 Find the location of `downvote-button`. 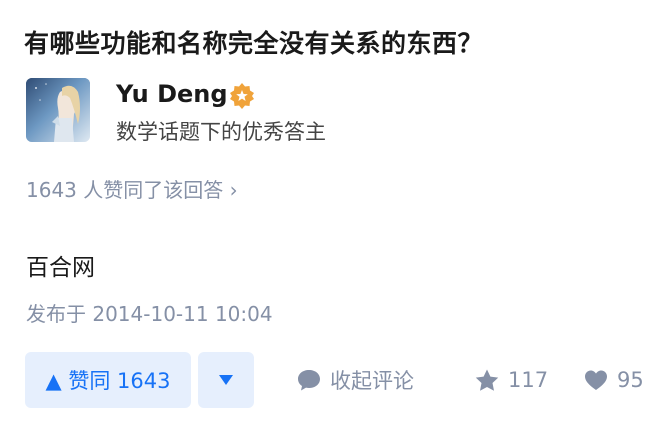

downvote-button is located at coordinates (226, 380).